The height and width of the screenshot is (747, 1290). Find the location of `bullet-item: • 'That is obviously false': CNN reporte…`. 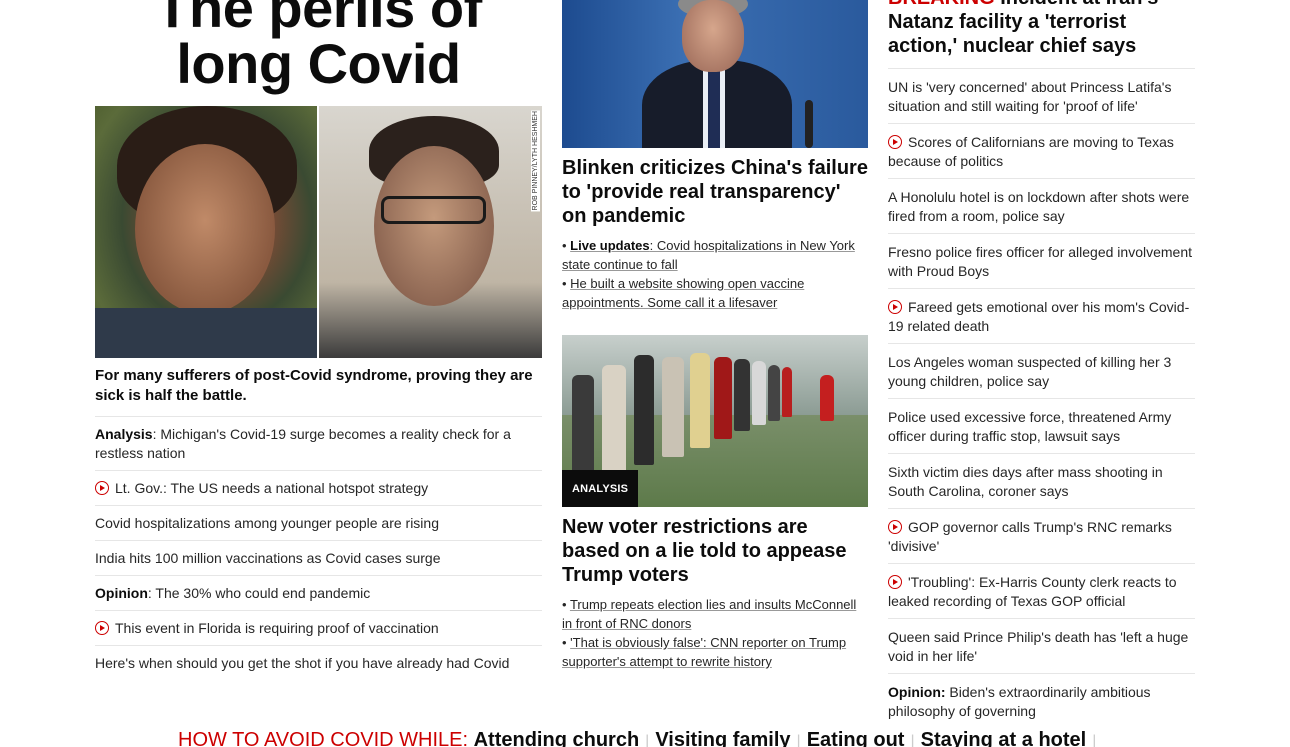

bullet-item: • 'That is obviously false': CNN reporte… is located at coordinates (704, 652).